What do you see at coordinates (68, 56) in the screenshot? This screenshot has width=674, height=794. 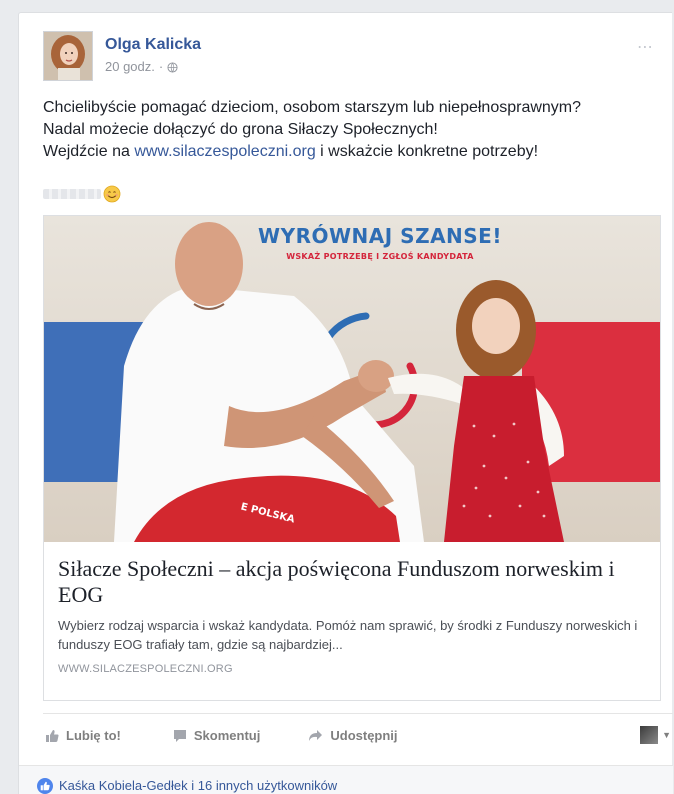 I see `avatar` at bounding box center [68, 56].